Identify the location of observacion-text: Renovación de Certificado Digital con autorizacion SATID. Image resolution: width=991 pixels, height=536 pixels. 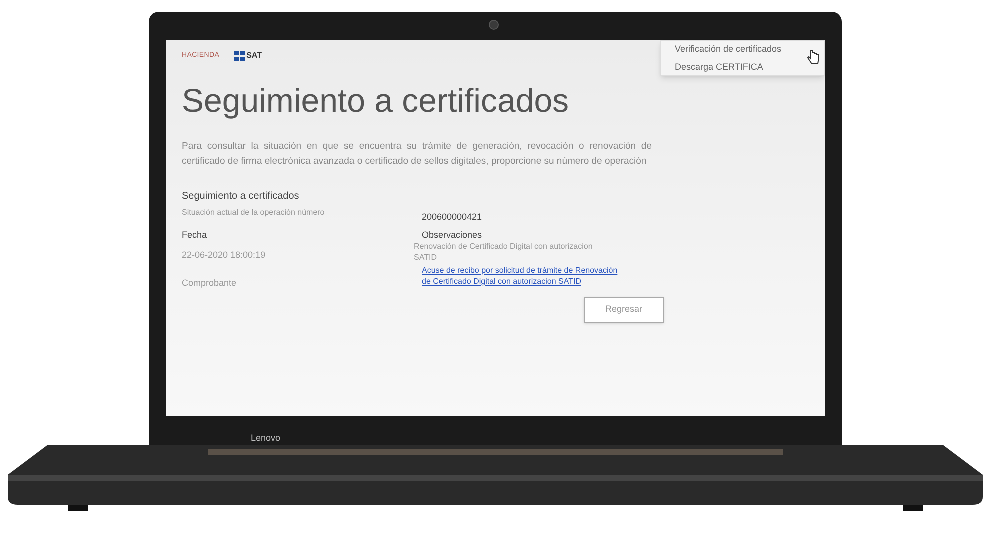
(504, 252).